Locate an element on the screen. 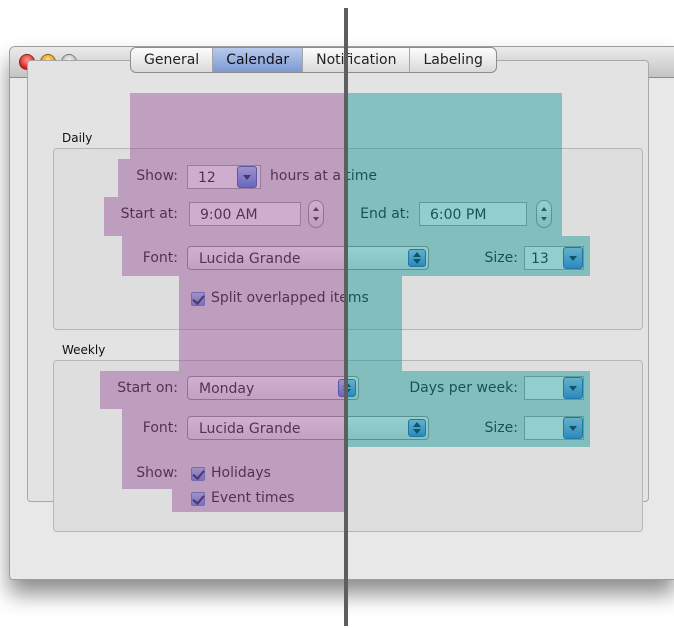  tab-bar: General Calendar Notification Labeling is located at coordinates (313, 60).